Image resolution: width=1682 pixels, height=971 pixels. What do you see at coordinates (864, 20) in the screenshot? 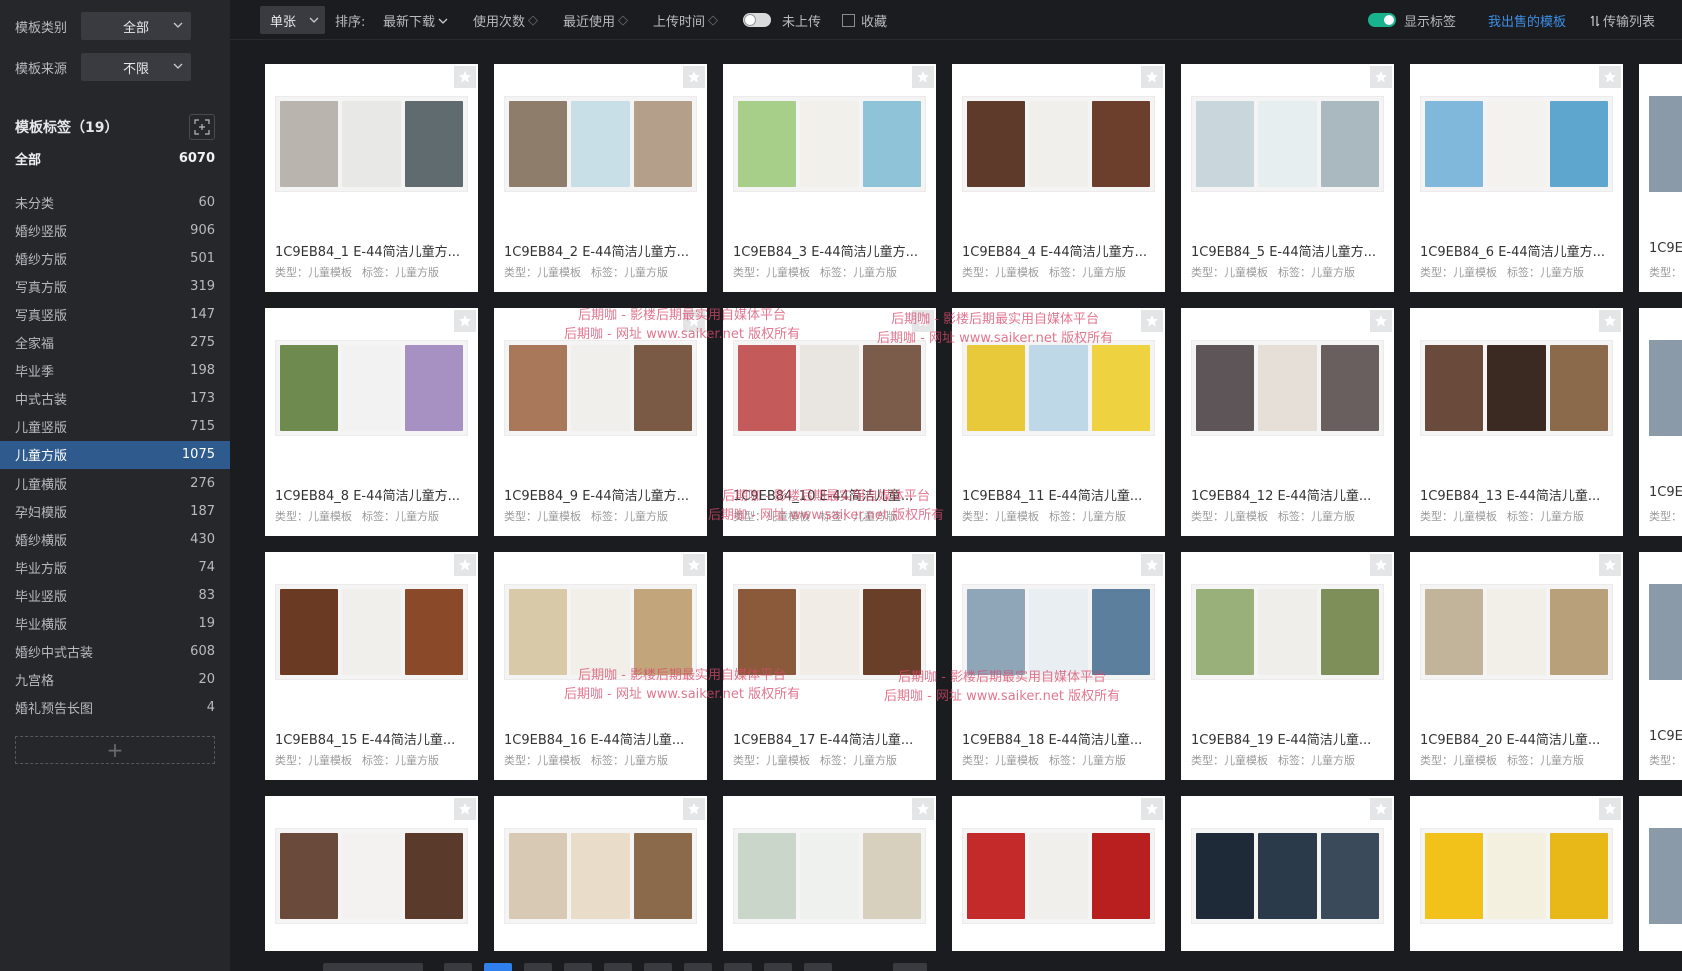
I see `favorites-filter: 收藏` at bounding box center [864, 20].